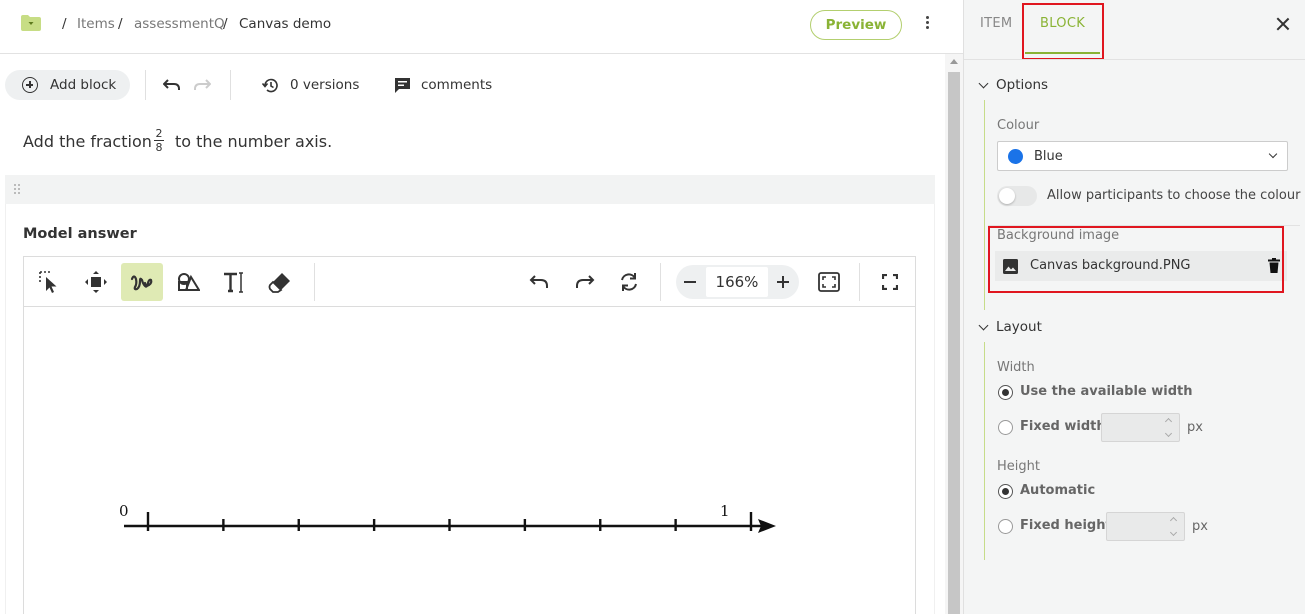  What do you see at coordinates (1063, 426) in the screenshot?
I see `width-fixed-label: Fixed width` at bounding box center [1063, 426].